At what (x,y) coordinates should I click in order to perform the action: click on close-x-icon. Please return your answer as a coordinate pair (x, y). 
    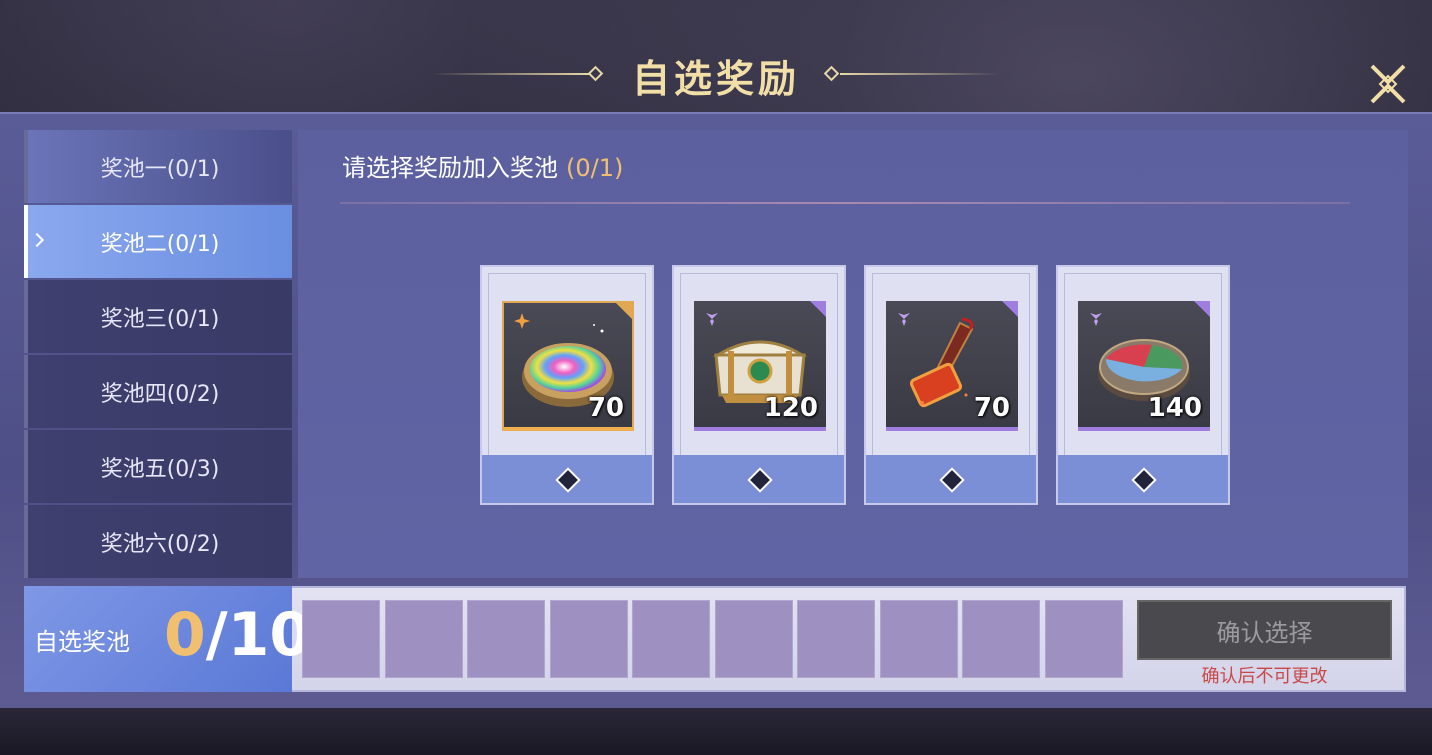
    Looking at the image, I should click on (1388, 84).